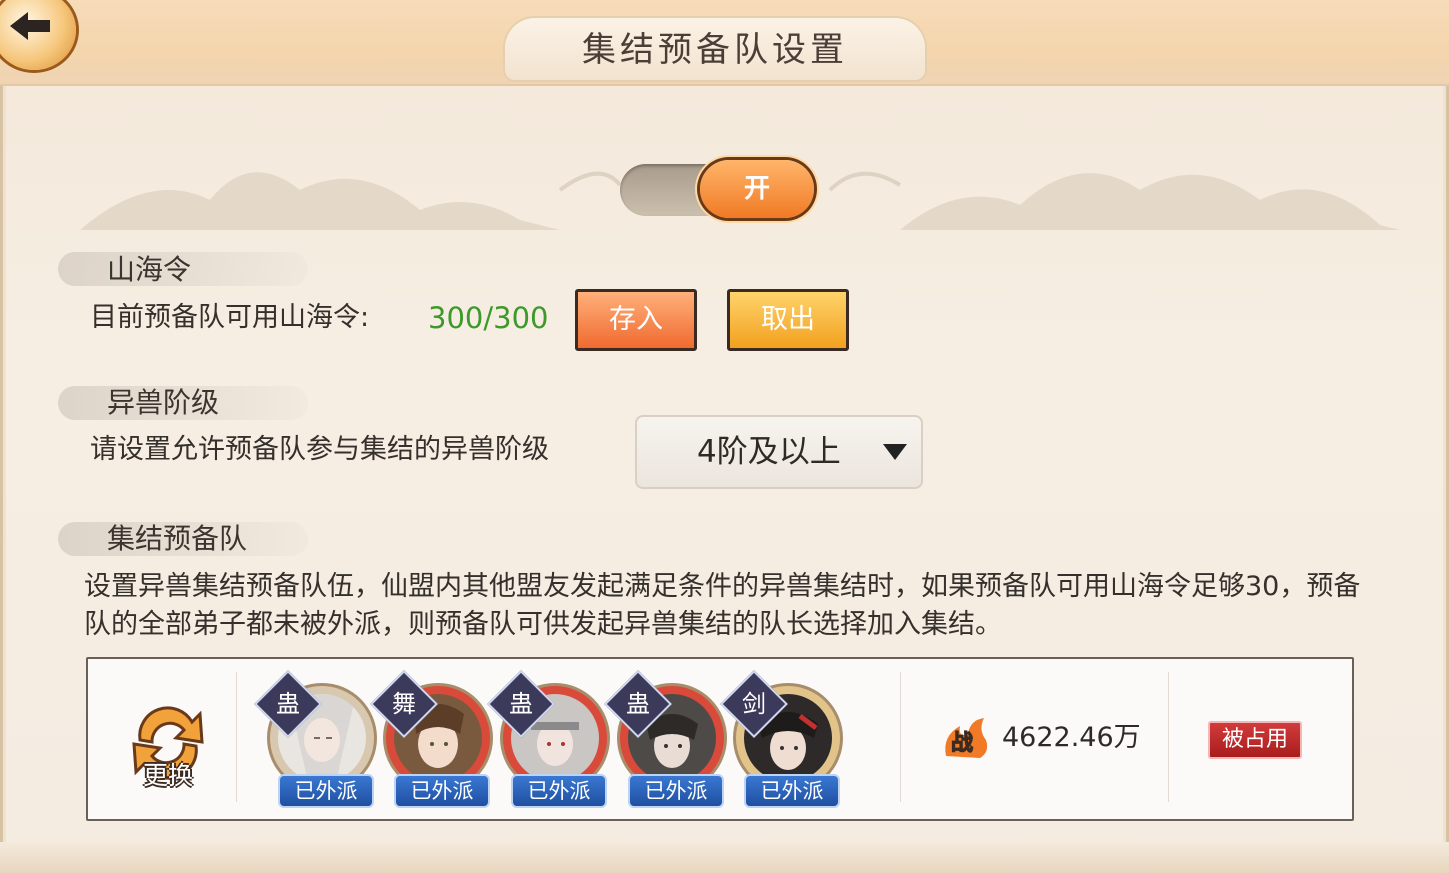 This screenshot has width=1449, height=873. What do you see at coordinates (1071, 737) in the screenshot?
I see `combat-power-value: 4622.46万` at bounding box center [1071, 737].